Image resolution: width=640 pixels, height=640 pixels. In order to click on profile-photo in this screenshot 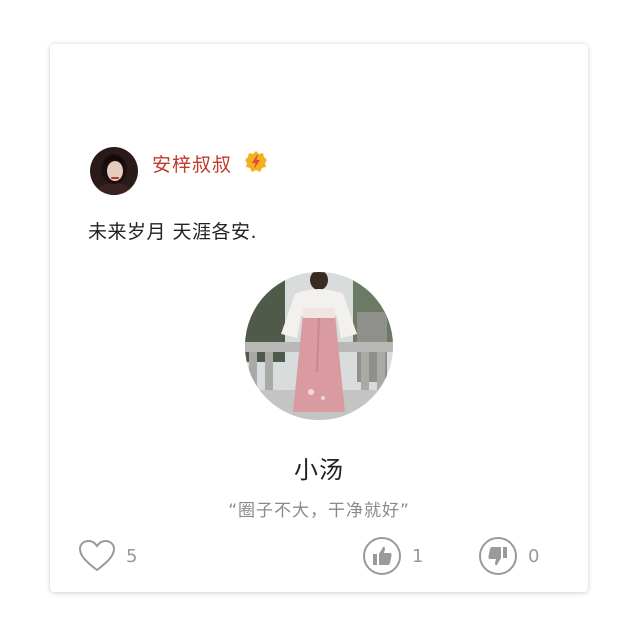, I will do `click(319, 346)`.